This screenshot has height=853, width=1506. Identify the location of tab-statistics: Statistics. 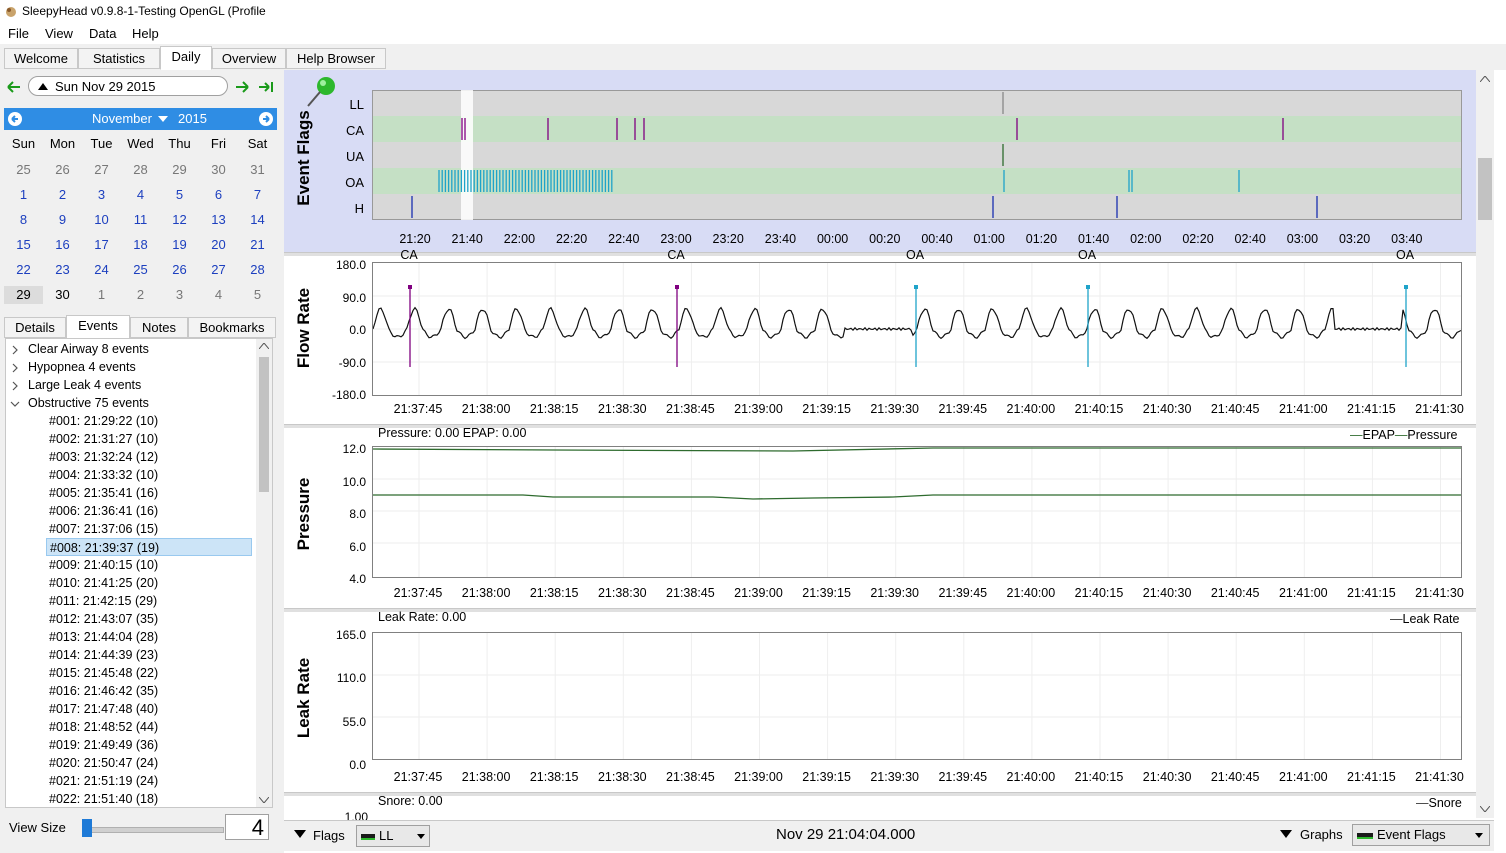
(119, 58).